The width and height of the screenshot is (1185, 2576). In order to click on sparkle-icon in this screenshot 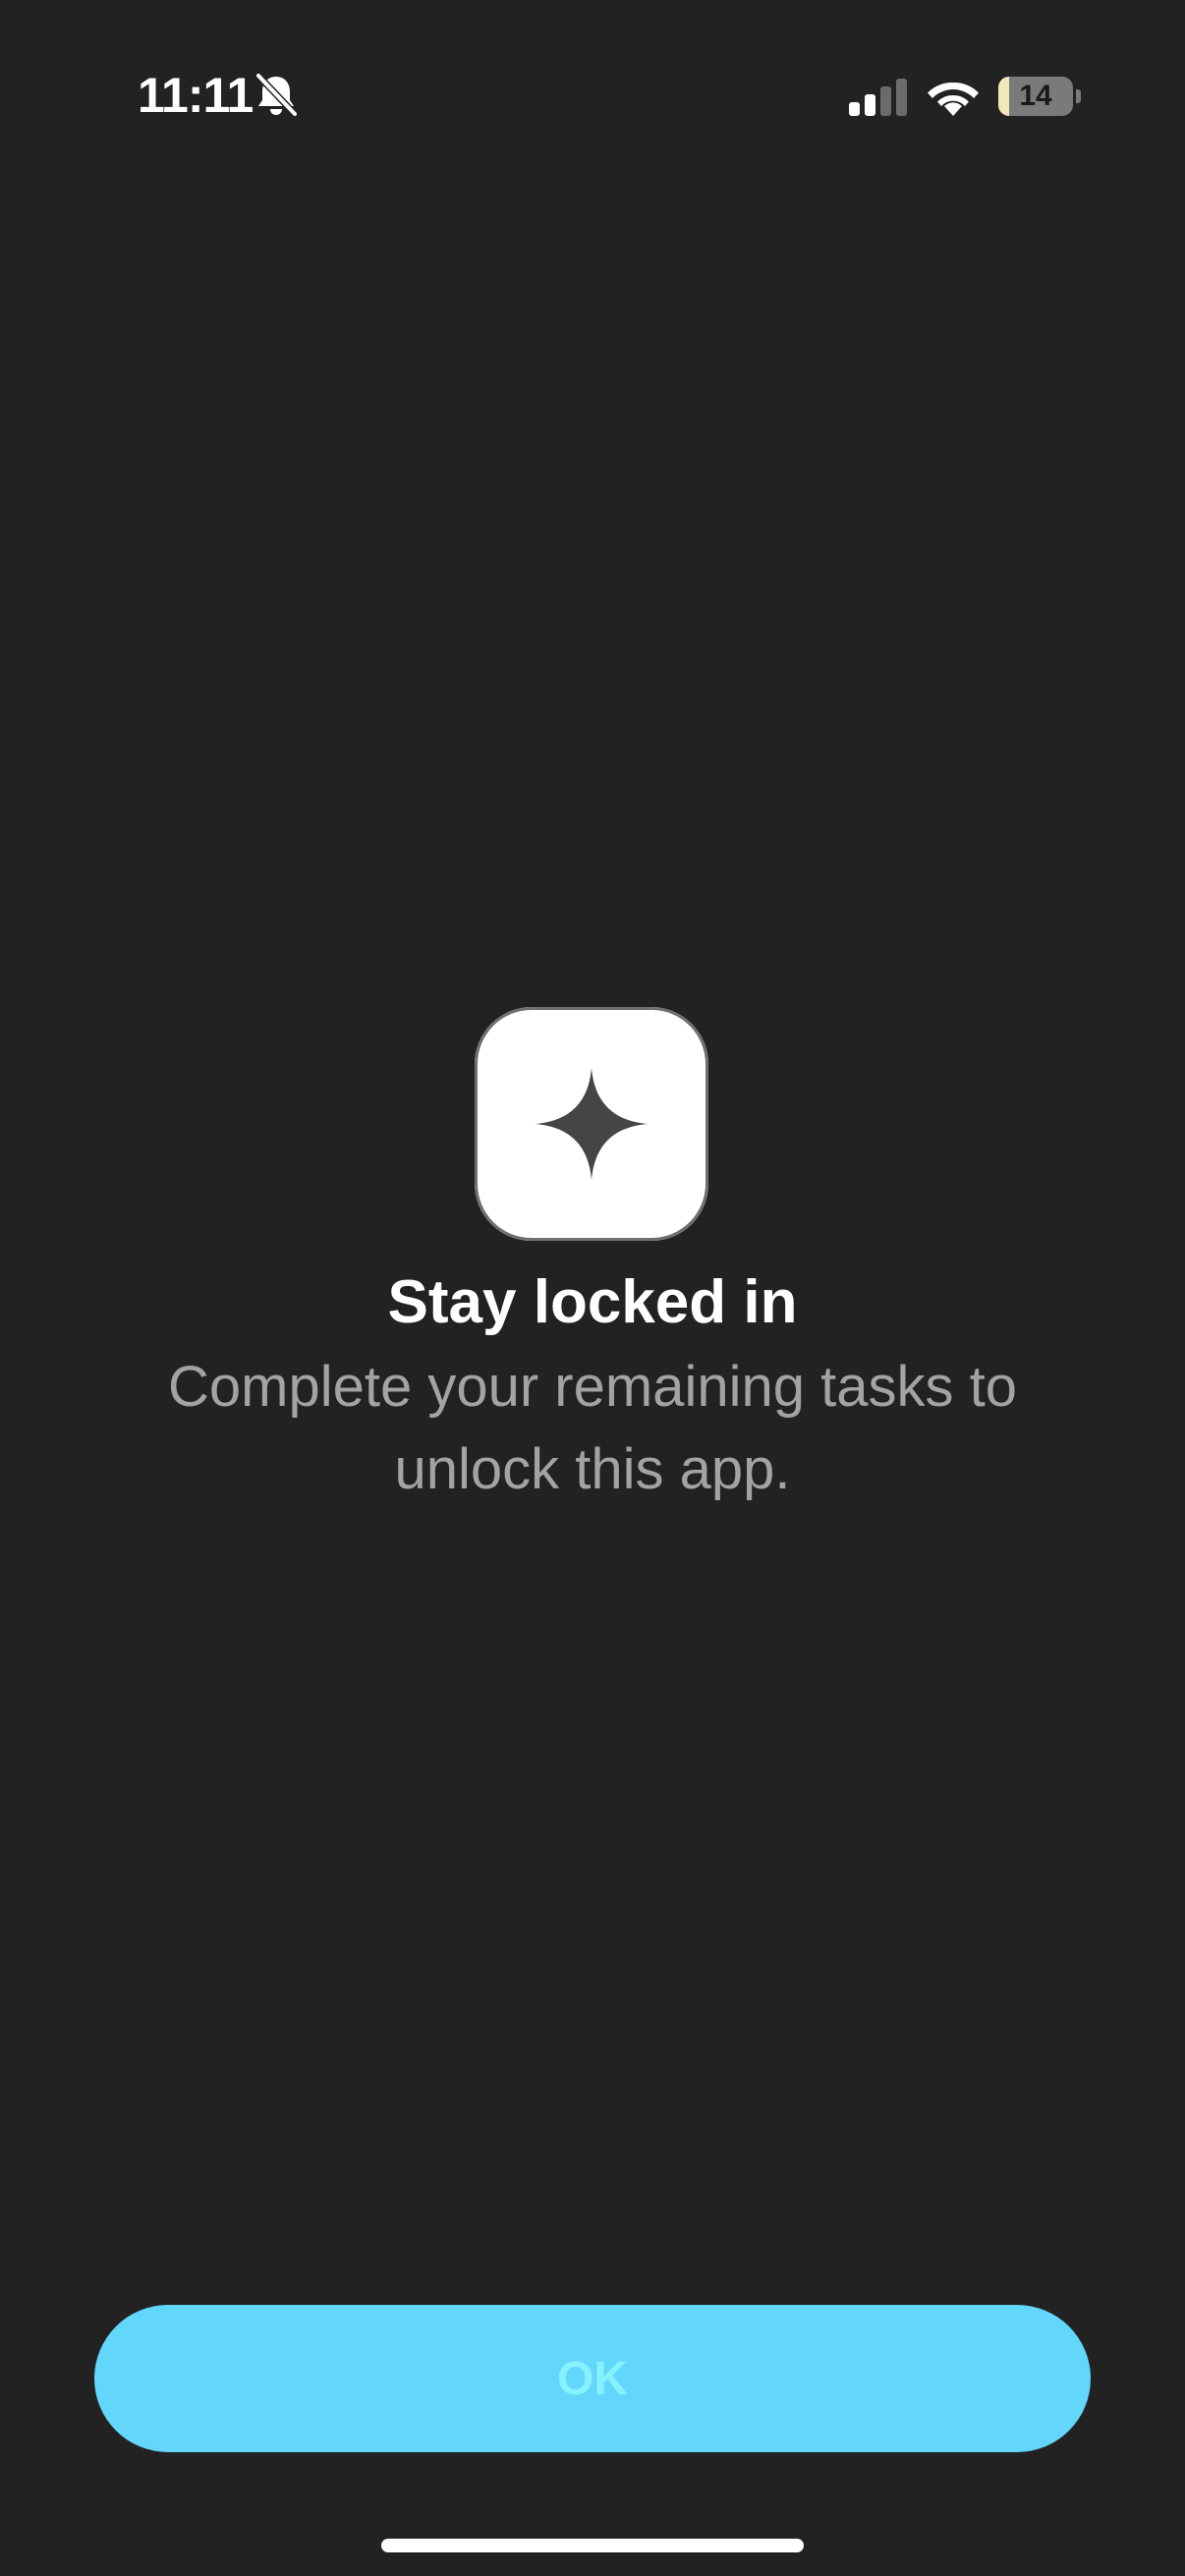, I will do `click(592, 1124)`.